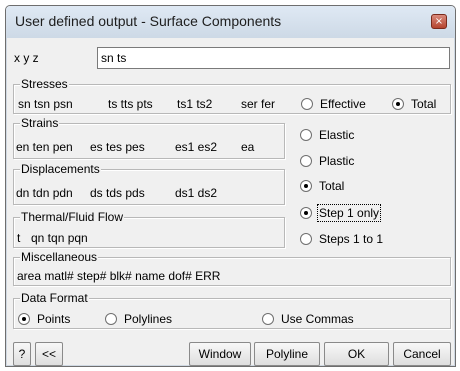 The image size is (460, 371). I want to click on plastic-radio, so click(306, 161).